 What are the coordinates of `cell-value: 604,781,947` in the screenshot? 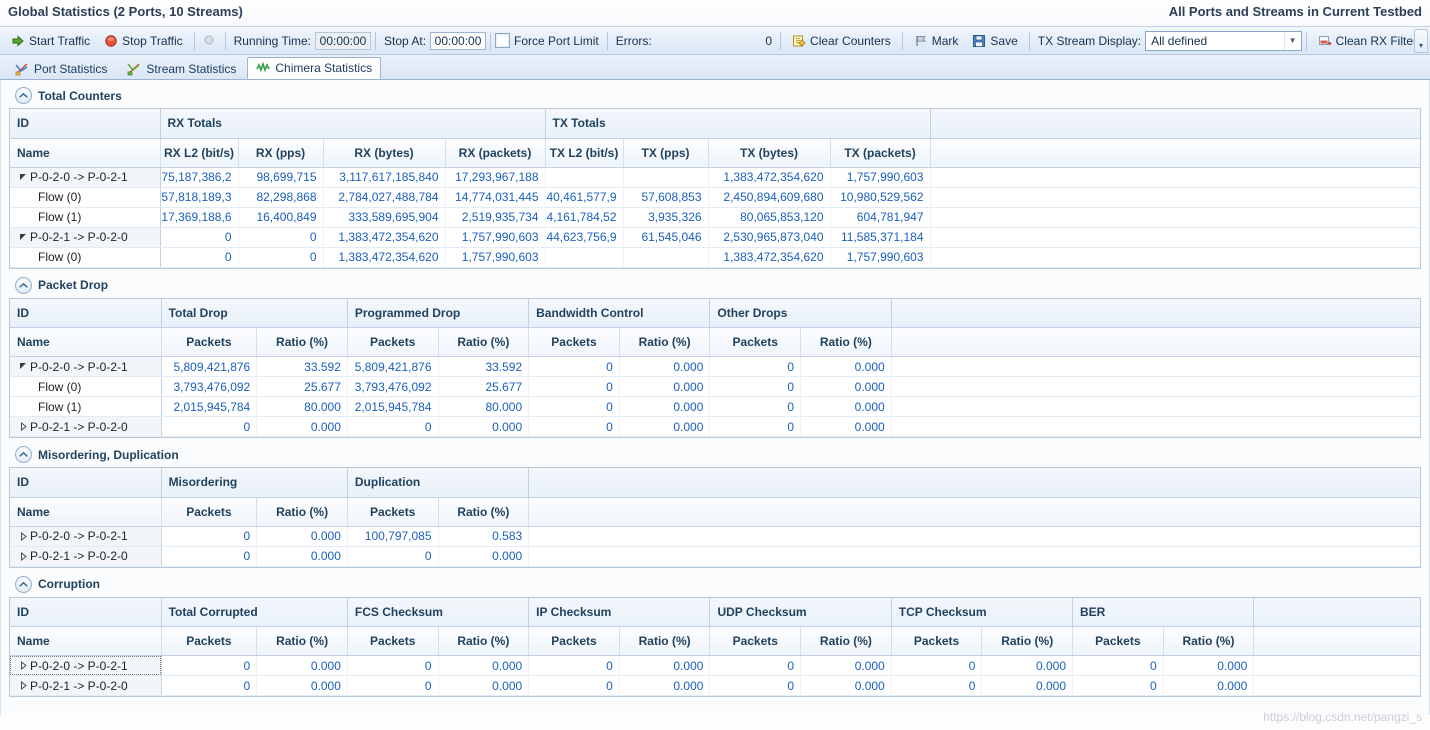 It's located at (880, 217).